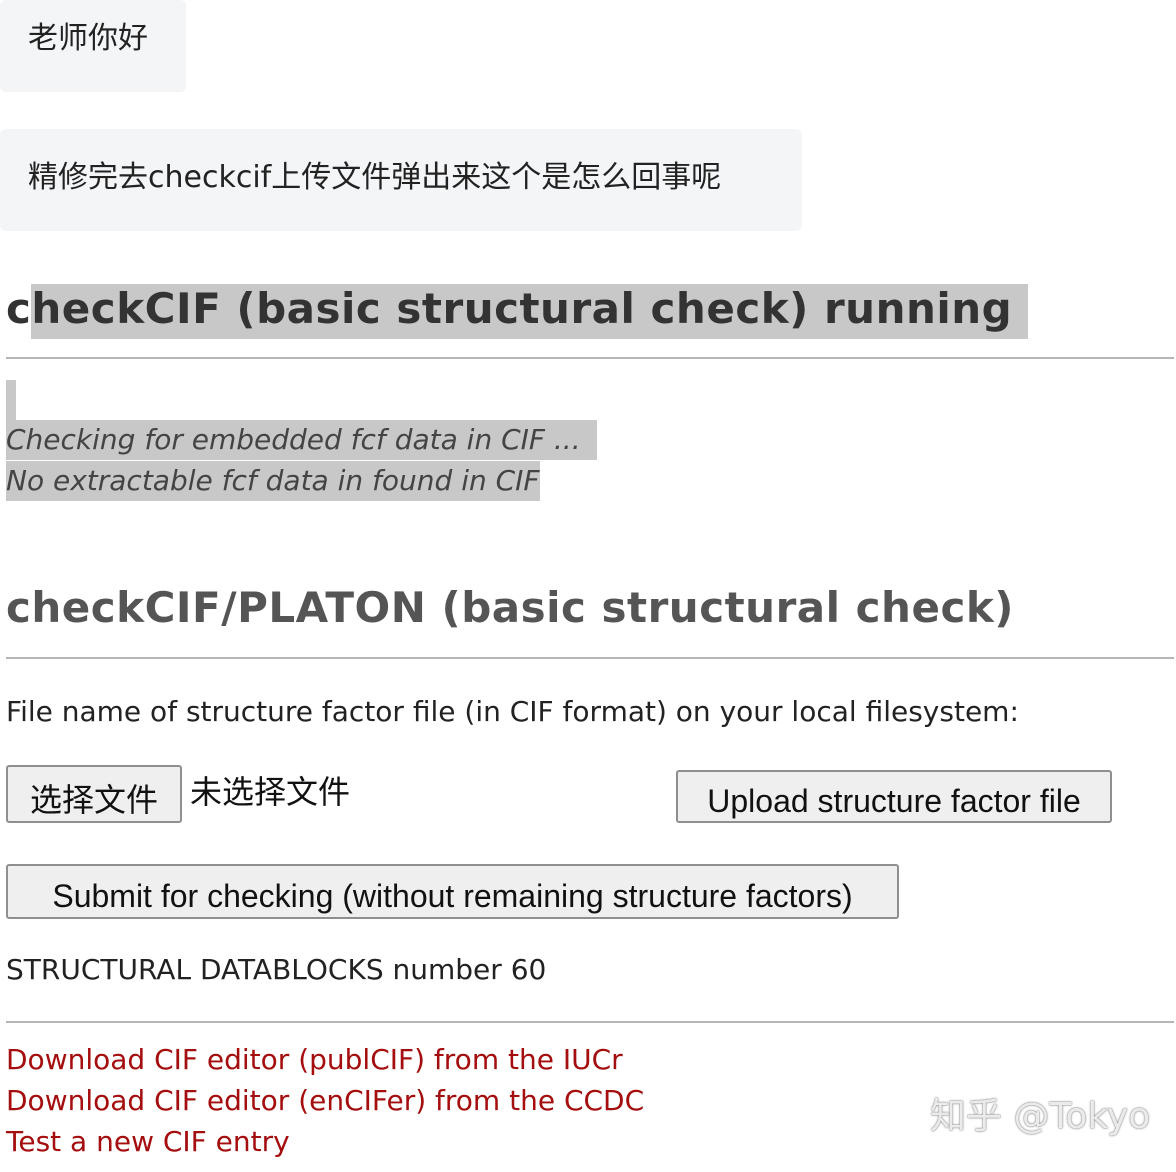  I want to click on selection-mark, so click(11, 401).